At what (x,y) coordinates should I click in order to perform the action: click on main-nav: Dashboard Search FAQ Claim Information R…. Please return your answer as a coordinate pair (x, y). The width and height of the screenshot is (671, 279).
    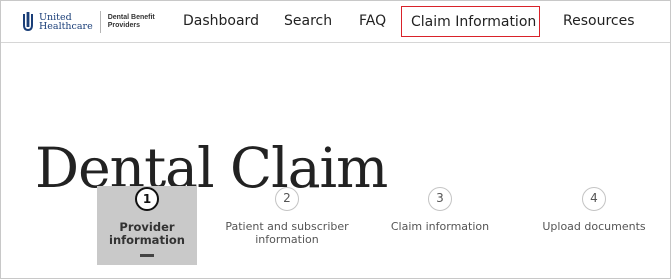
    Looking at the image, I should click on (335, 21).